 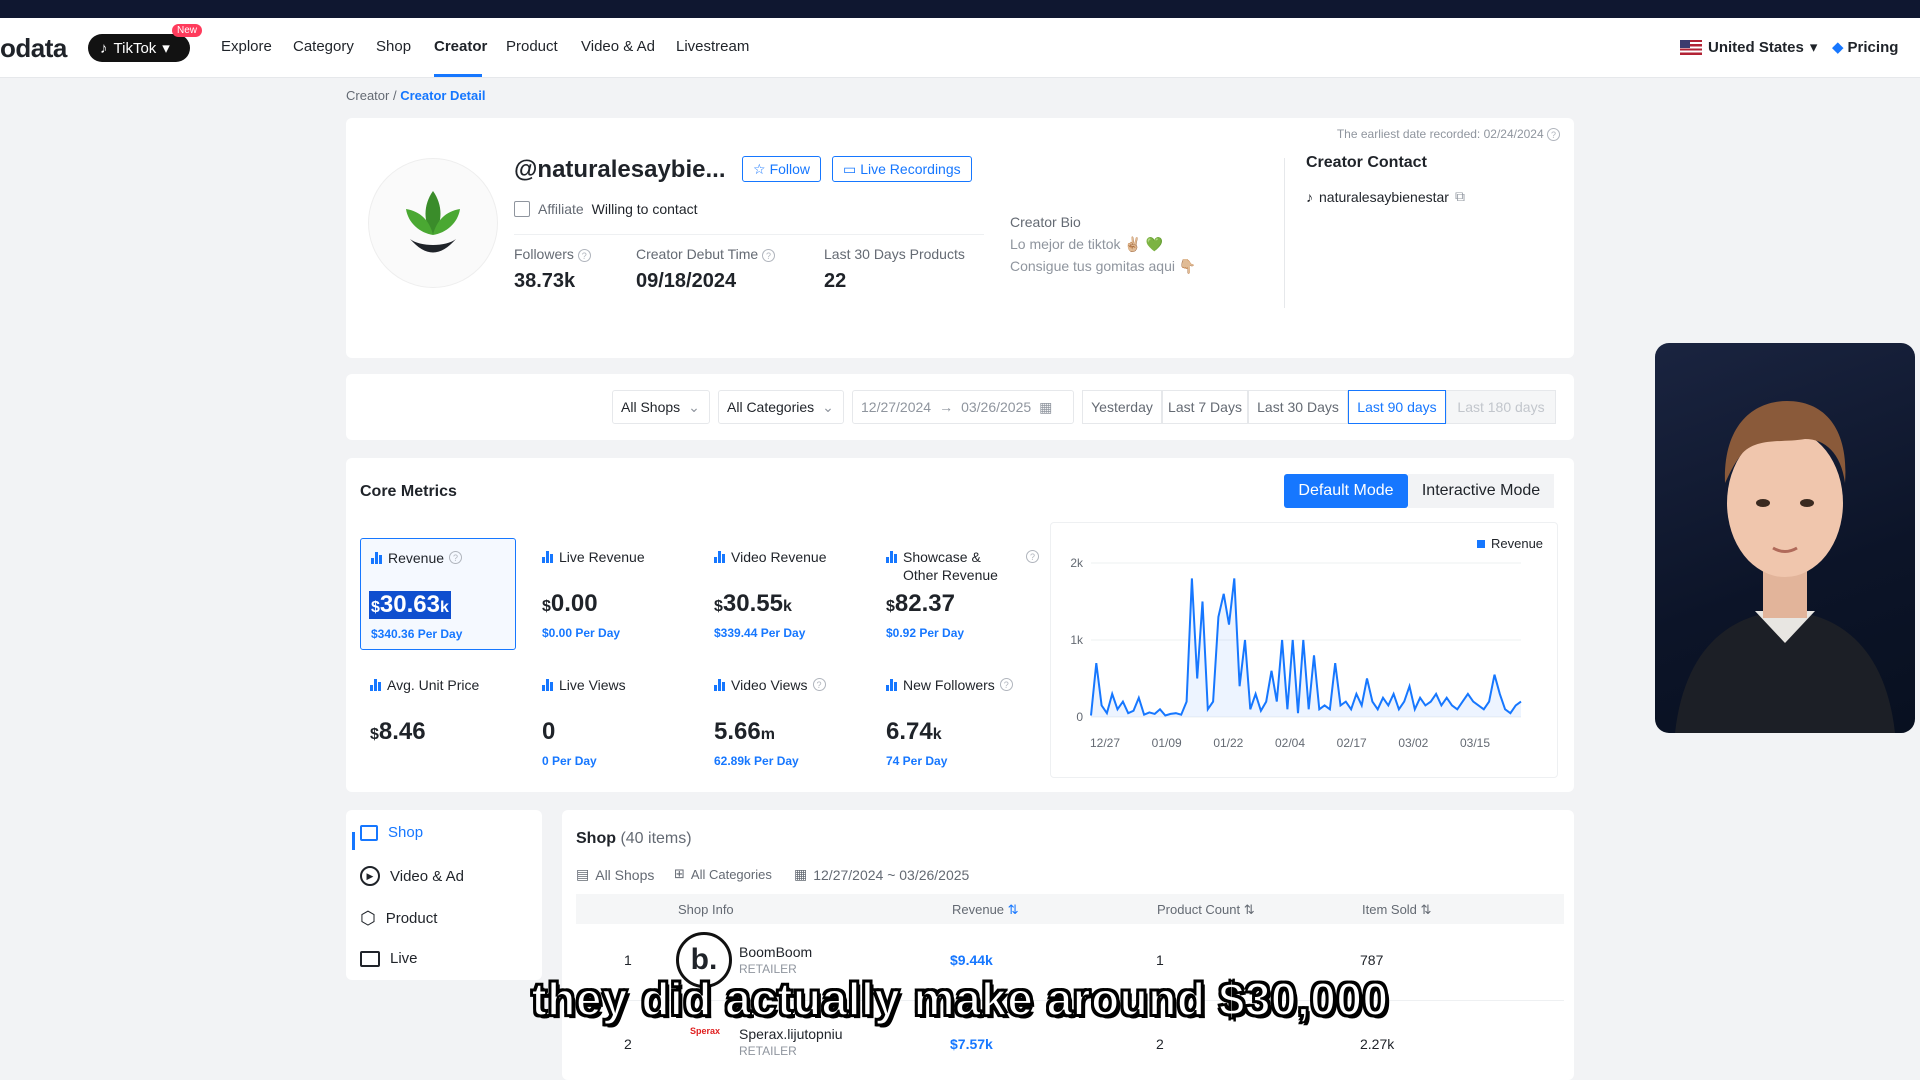 I want to click on pricing-link: ◆ Pricing, so click(x=1865, y=47).